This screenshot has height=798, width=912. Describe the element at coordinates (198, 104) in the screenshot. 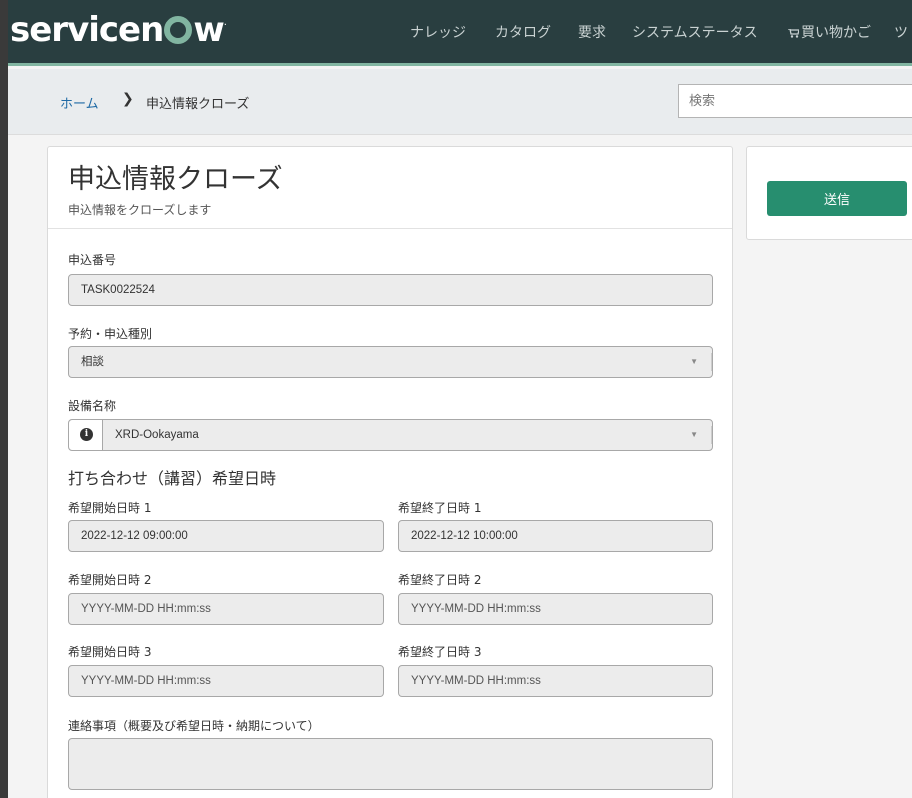

I see `breadcrumb-current: 申込情報クローズ` at that location.